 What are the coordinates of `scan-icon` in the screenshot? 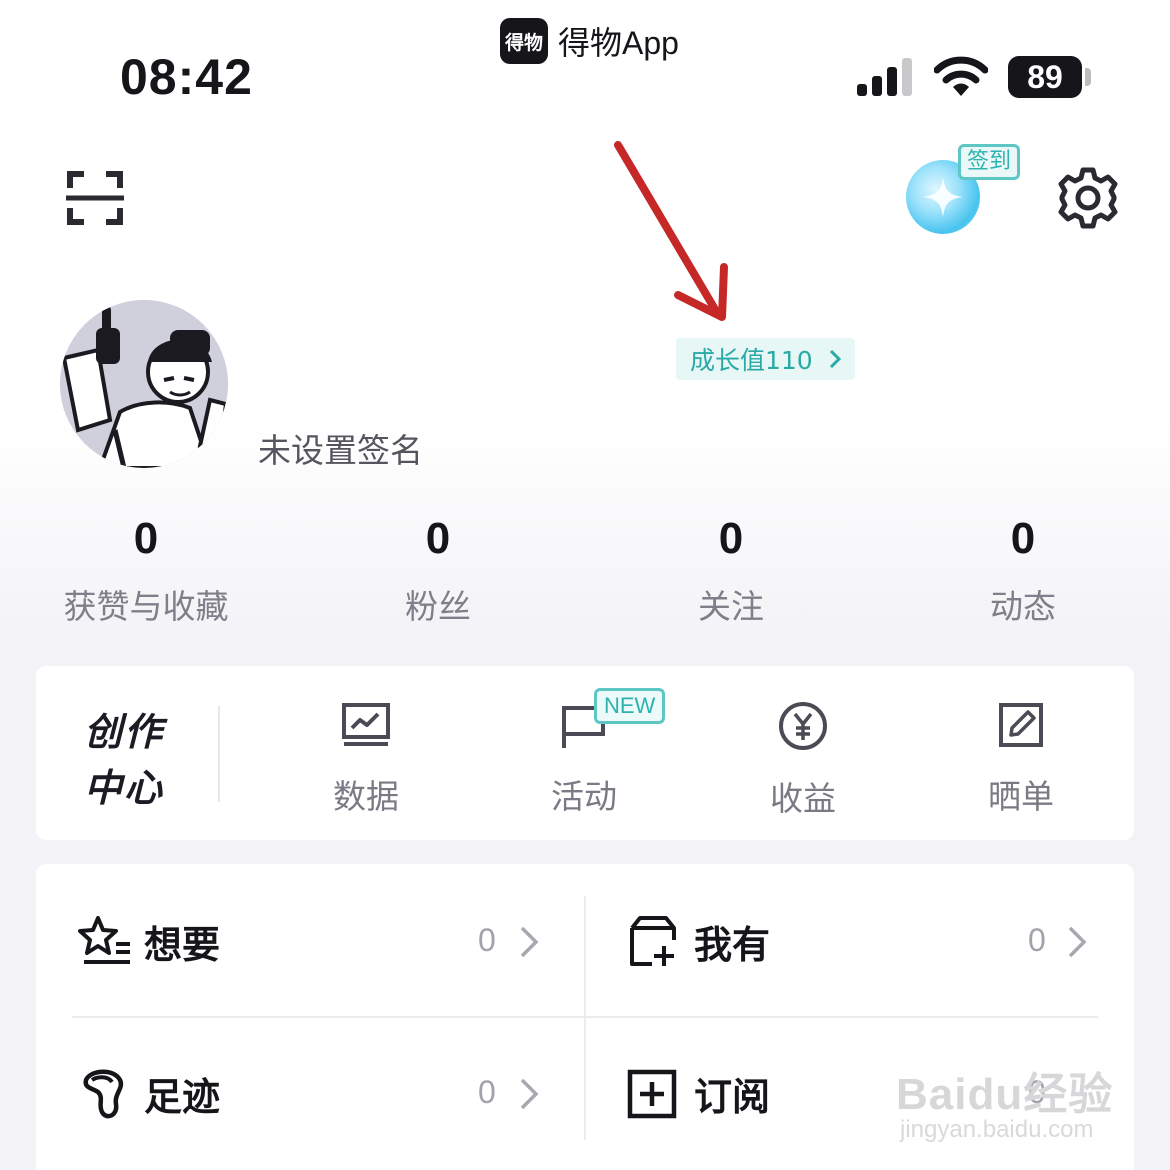 It's located at (95, 198).